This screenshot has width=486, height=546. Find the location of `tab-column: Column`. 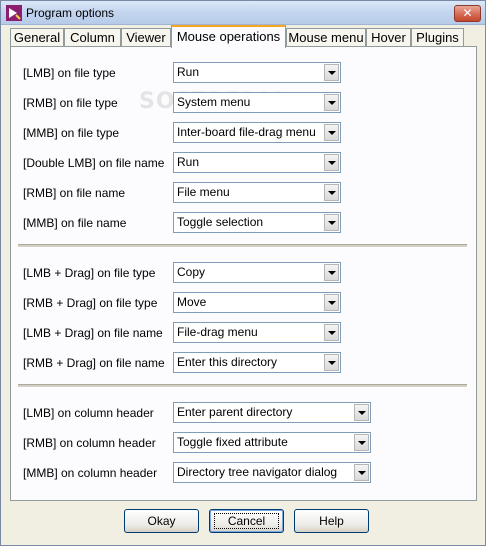

tab-column: Column is located at coordinates (92, 37).